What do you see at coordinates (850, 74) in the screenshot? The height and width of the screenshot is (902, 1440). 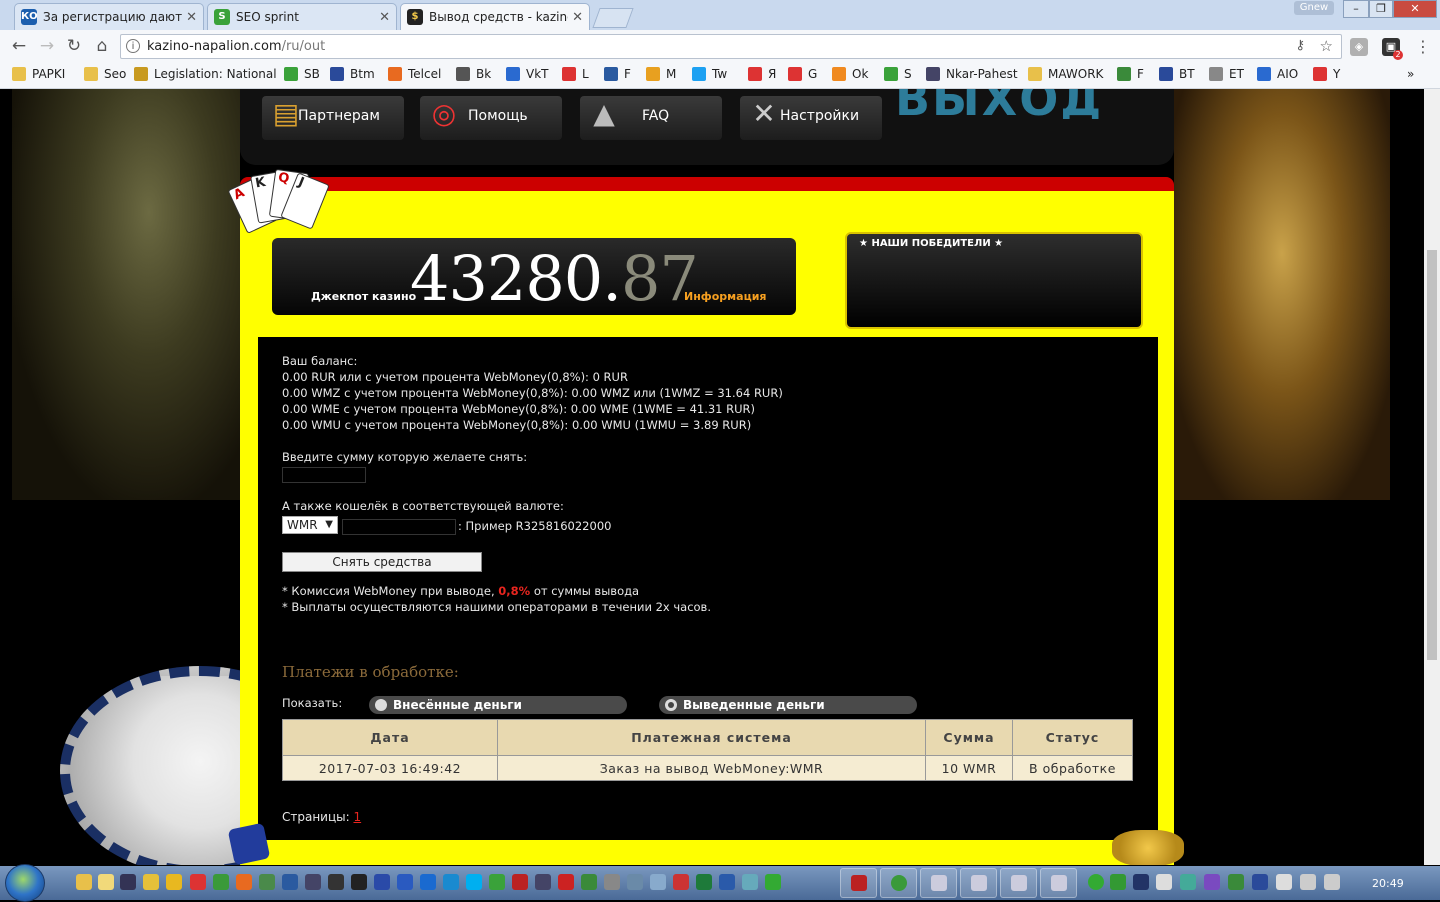 I see `bookmark-item: Ok` at bounding box center [850, 74].